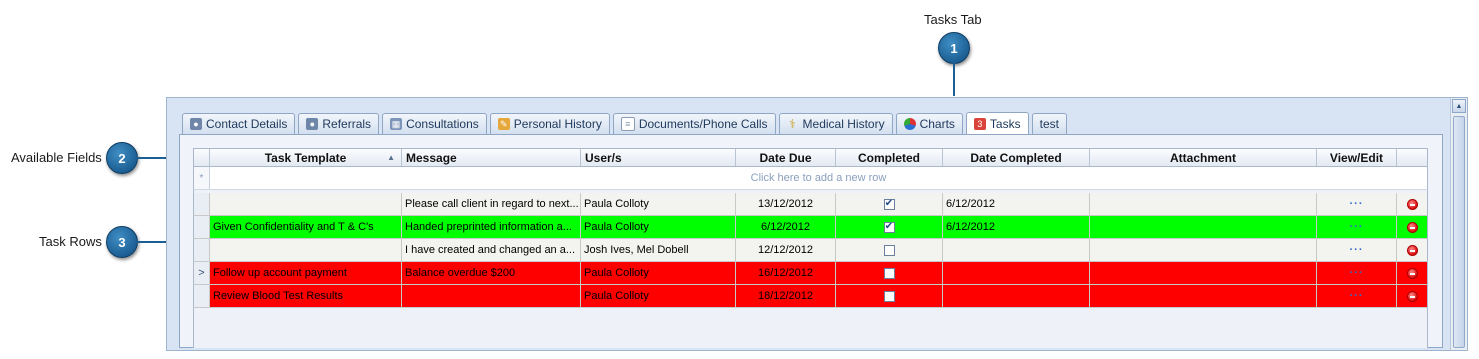 This screenshot has width=1479, height=359. Describe the element at coordinates (889, 157) in the screenshot. I see `column-header-completed: Completed` at that location.